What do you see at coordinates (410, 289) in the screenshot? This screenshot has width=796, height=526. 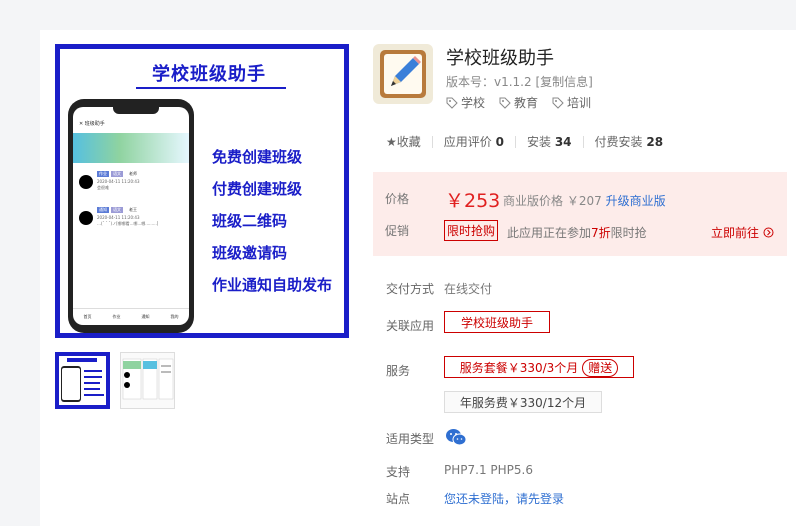 I see `delivery-label: 交付方式` at bounding box center [410, 289].